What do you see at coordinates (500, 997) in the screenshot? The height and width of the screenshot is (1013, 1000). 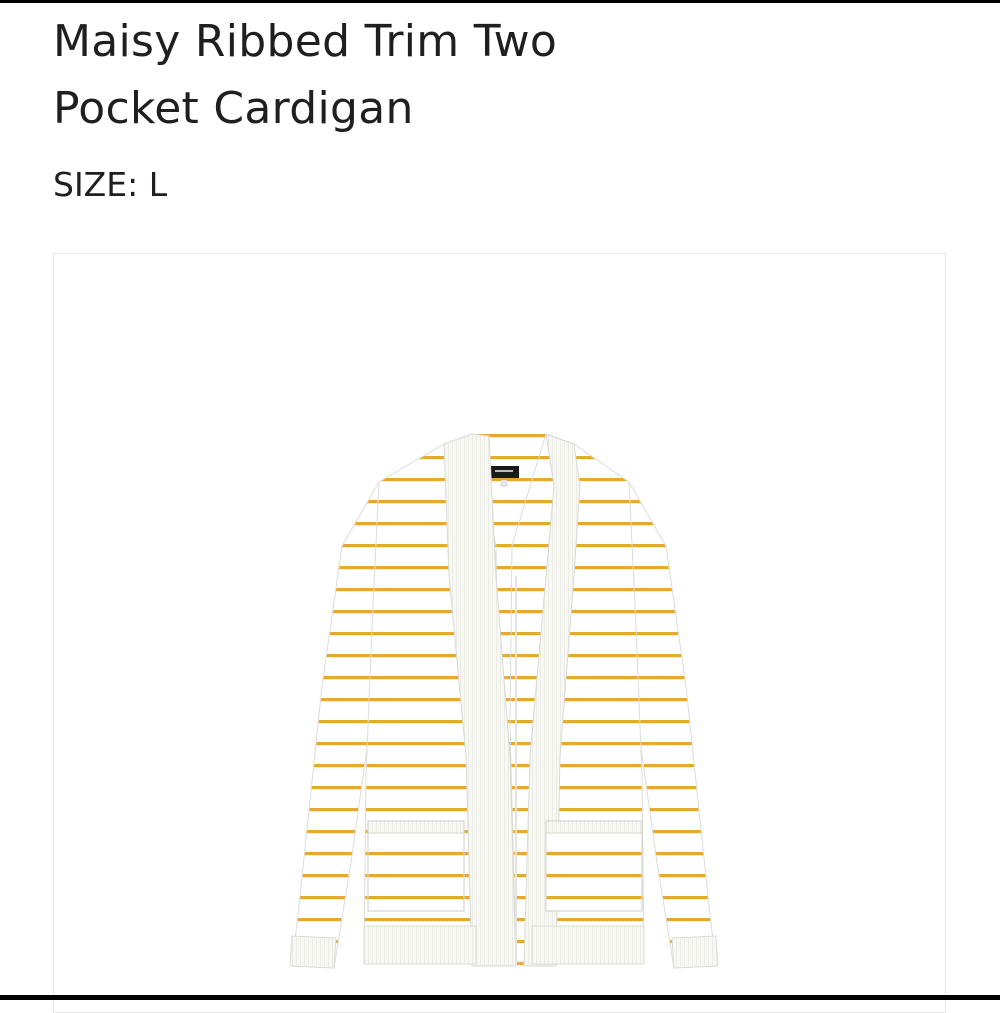 I see `bottom-border` at bounding box center [500, 997].